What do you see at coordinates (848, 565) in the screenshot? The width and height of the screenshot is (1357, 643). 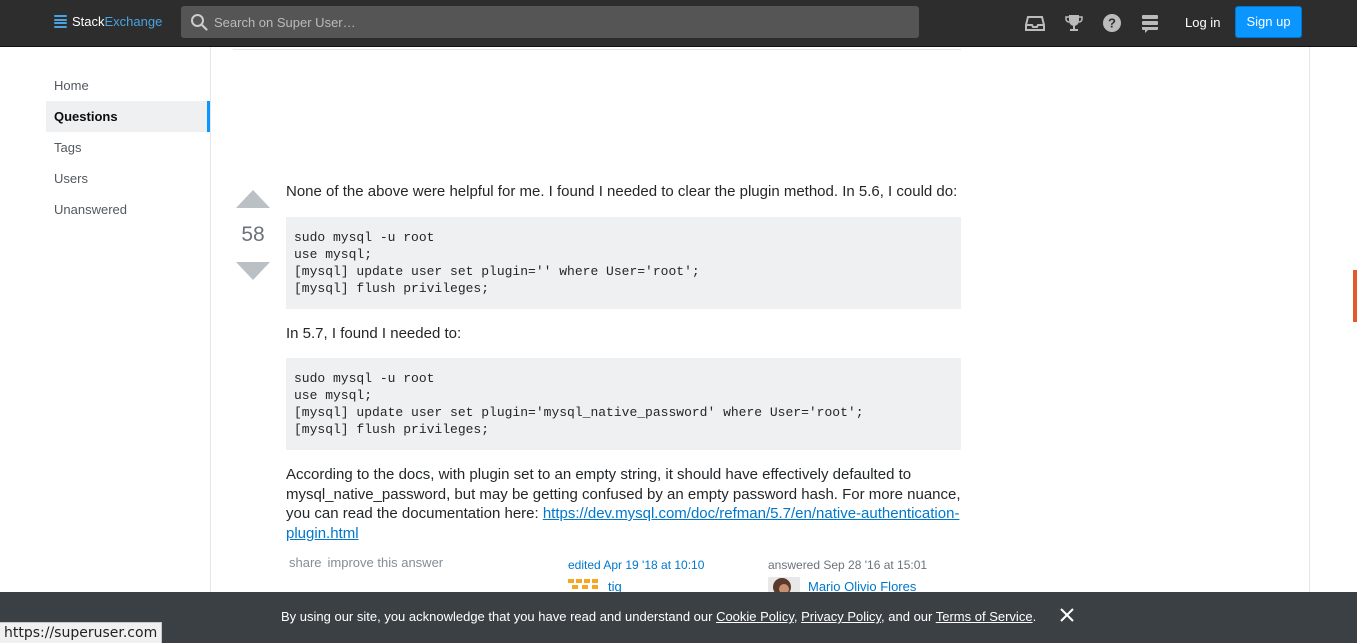 I see `answered-timestamp: answered Sep 28 '16 at 15:01` at bounding box center [848, 565].